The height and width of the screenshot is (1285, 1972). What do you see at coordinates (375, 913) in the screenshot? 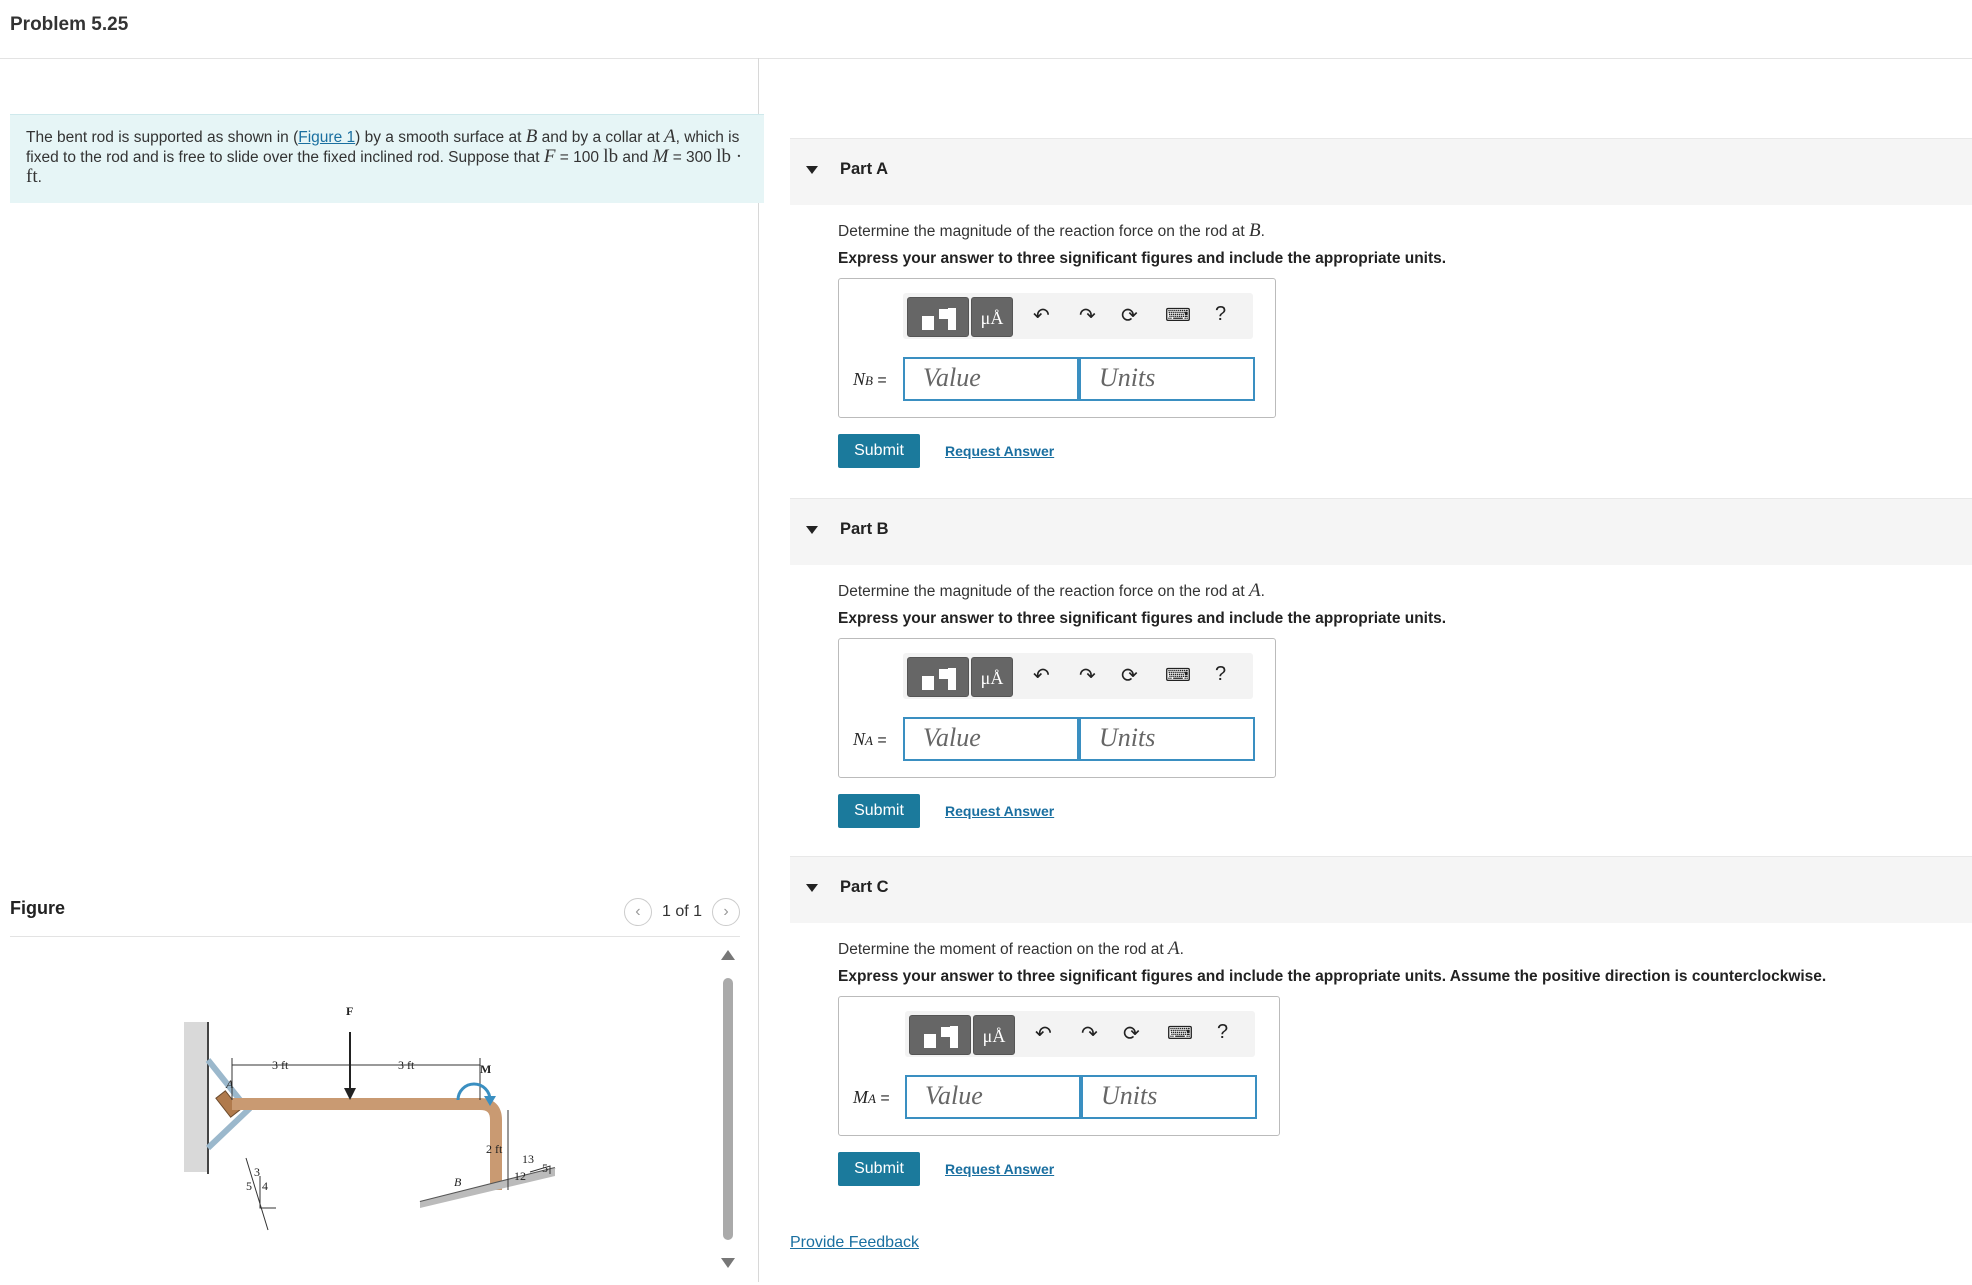
I see `figure-header: Figure ‹ 1 of 1 ›` at bounding box center [375, 913].